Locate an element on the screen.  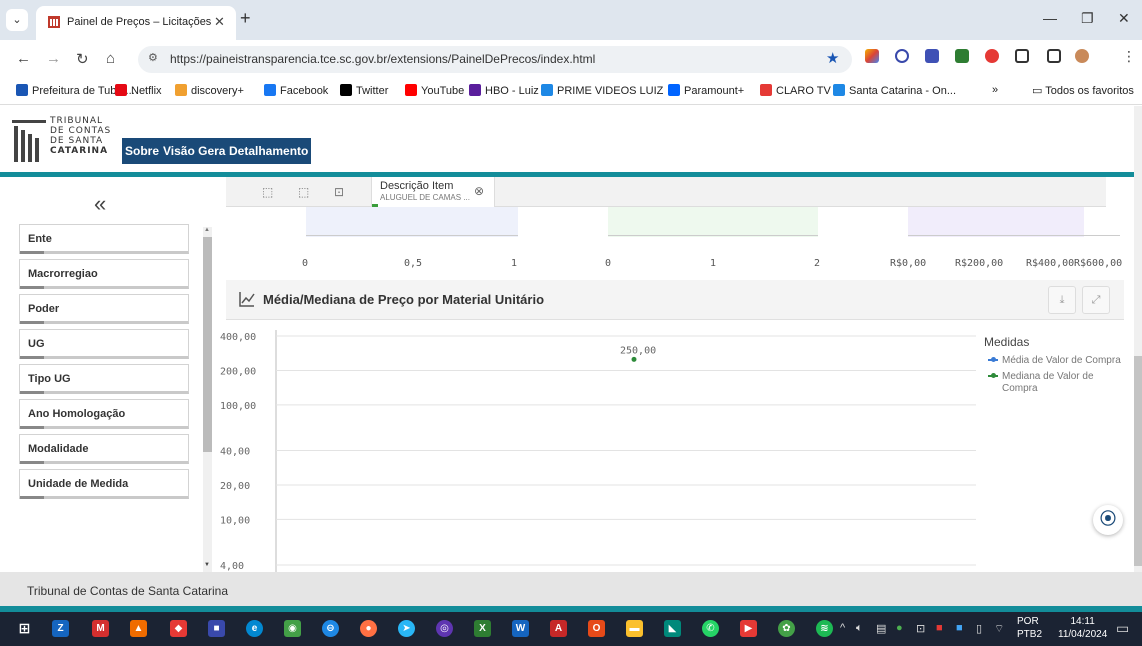
reload-icon: ↻ is located at coordinates (82, 59).